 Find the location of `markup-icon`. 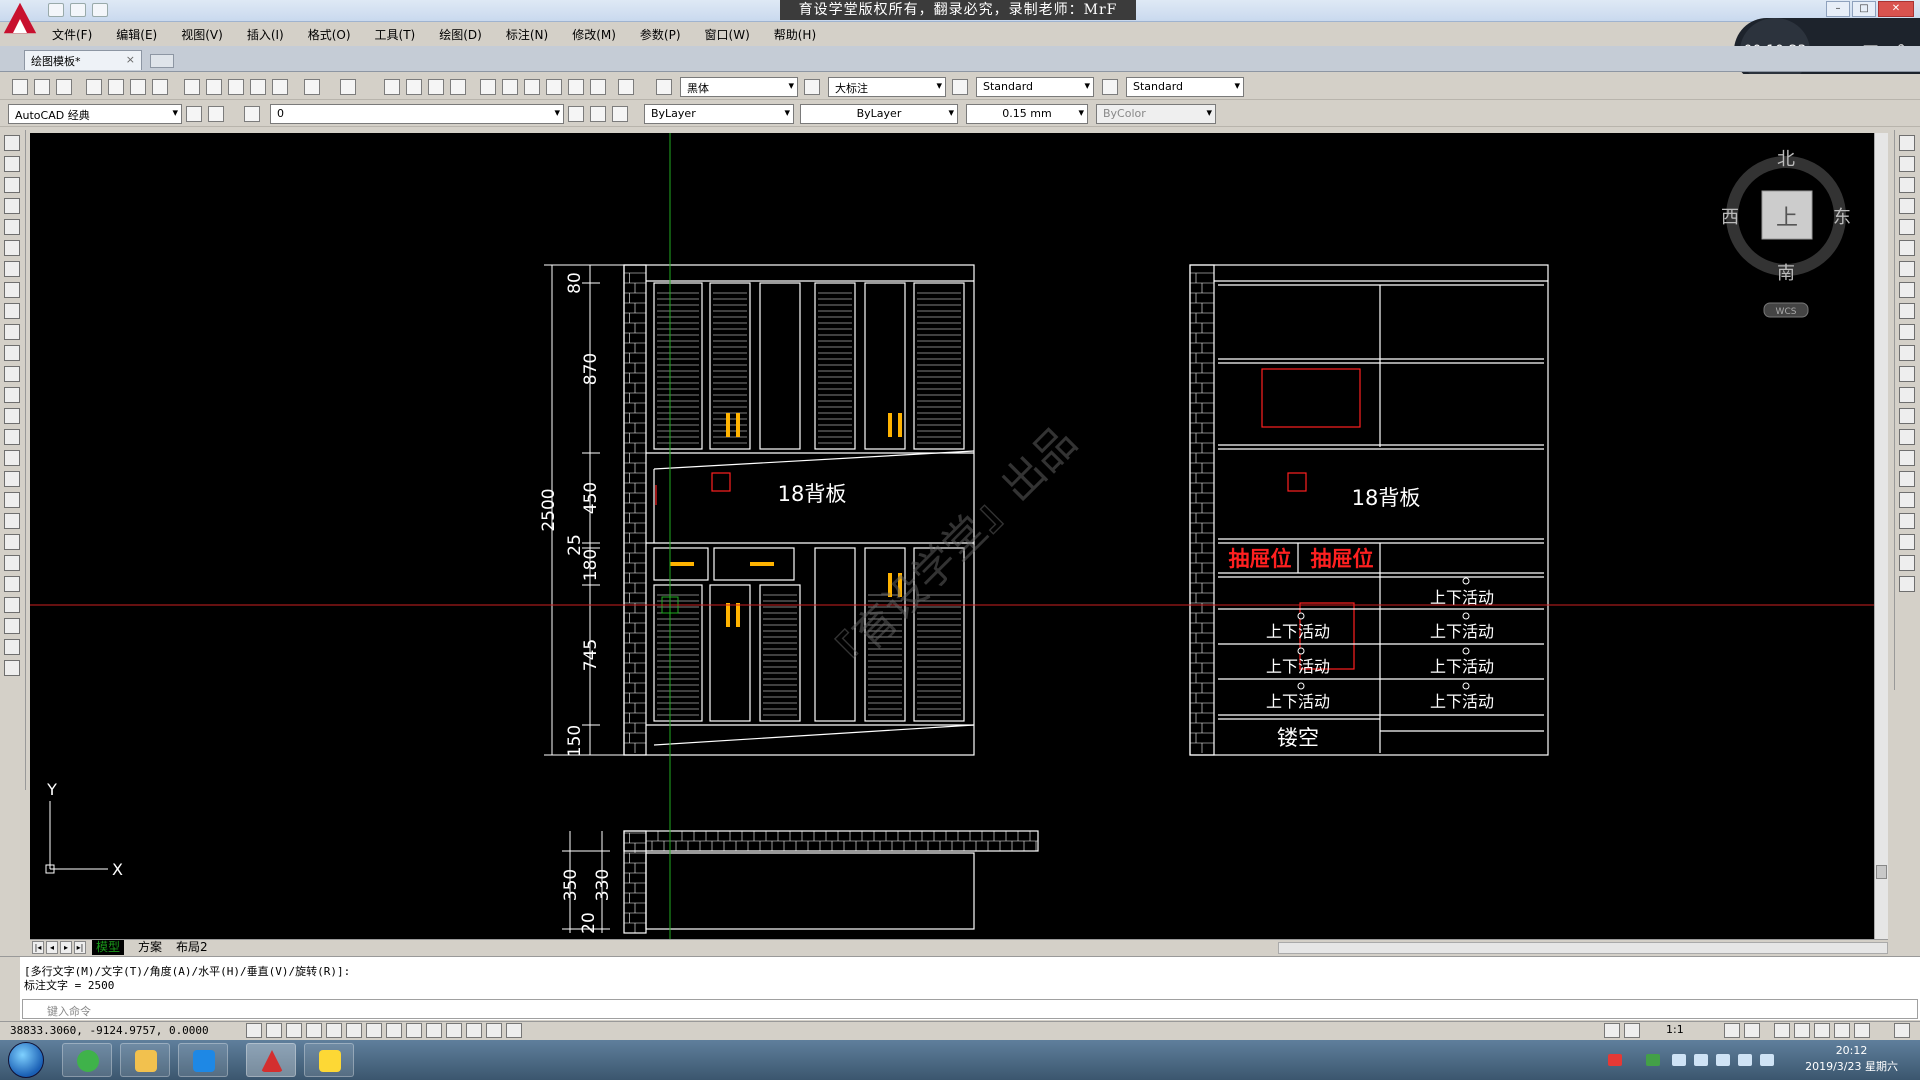

markup-icon is located at coordinates (576, 87).